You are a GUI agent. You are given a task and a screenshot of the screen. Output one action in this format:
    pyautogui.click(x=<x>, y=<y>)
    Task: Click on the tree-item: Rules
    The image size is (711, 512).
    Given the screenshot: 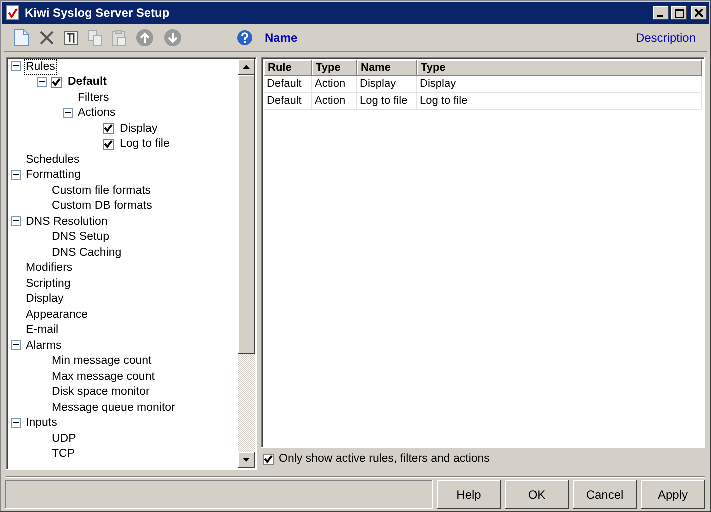 What is the action you would take?
    pyautogui.click(x=40, y=67)
    